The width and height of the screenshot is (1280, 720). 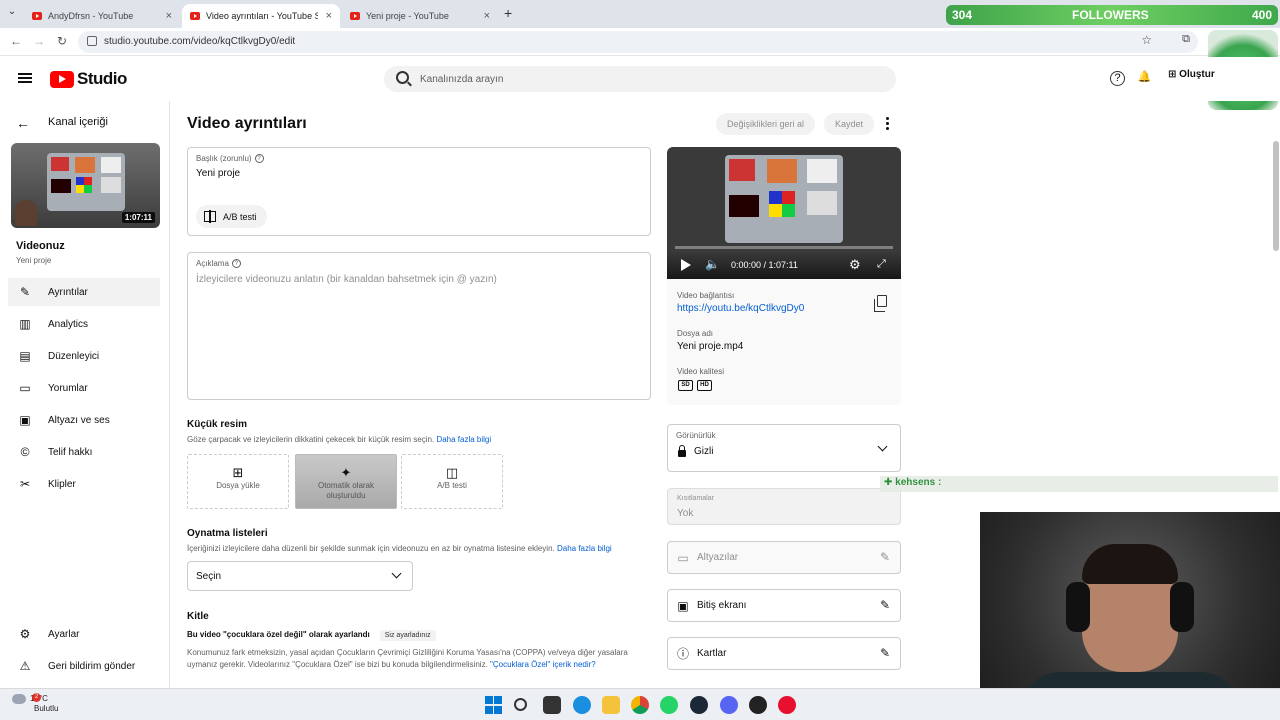 What do you see at coordinates (855, 265) in the screenshot?
I see `settings-gear-icon: ⚙` at bounding box center [855, 265].